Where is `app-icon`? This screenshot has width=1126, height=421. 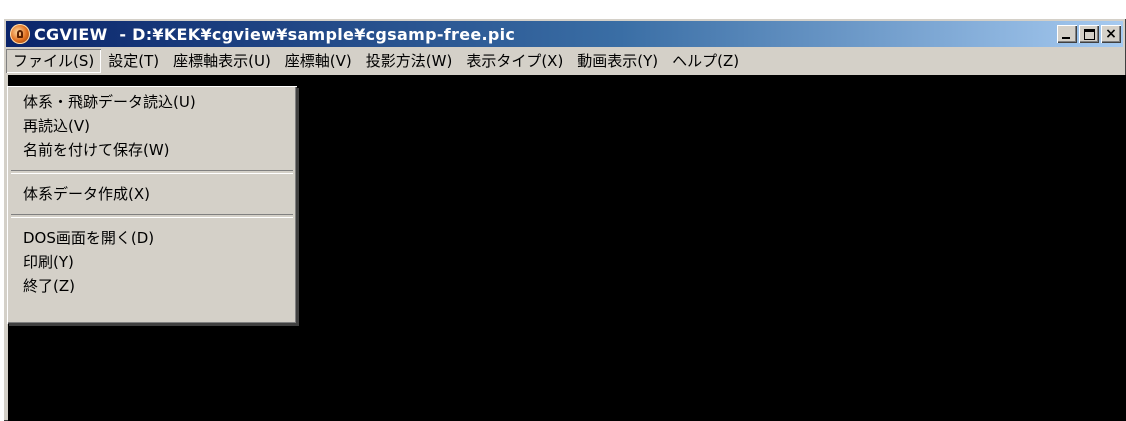
app-icon is located at coordinates (20, 34).